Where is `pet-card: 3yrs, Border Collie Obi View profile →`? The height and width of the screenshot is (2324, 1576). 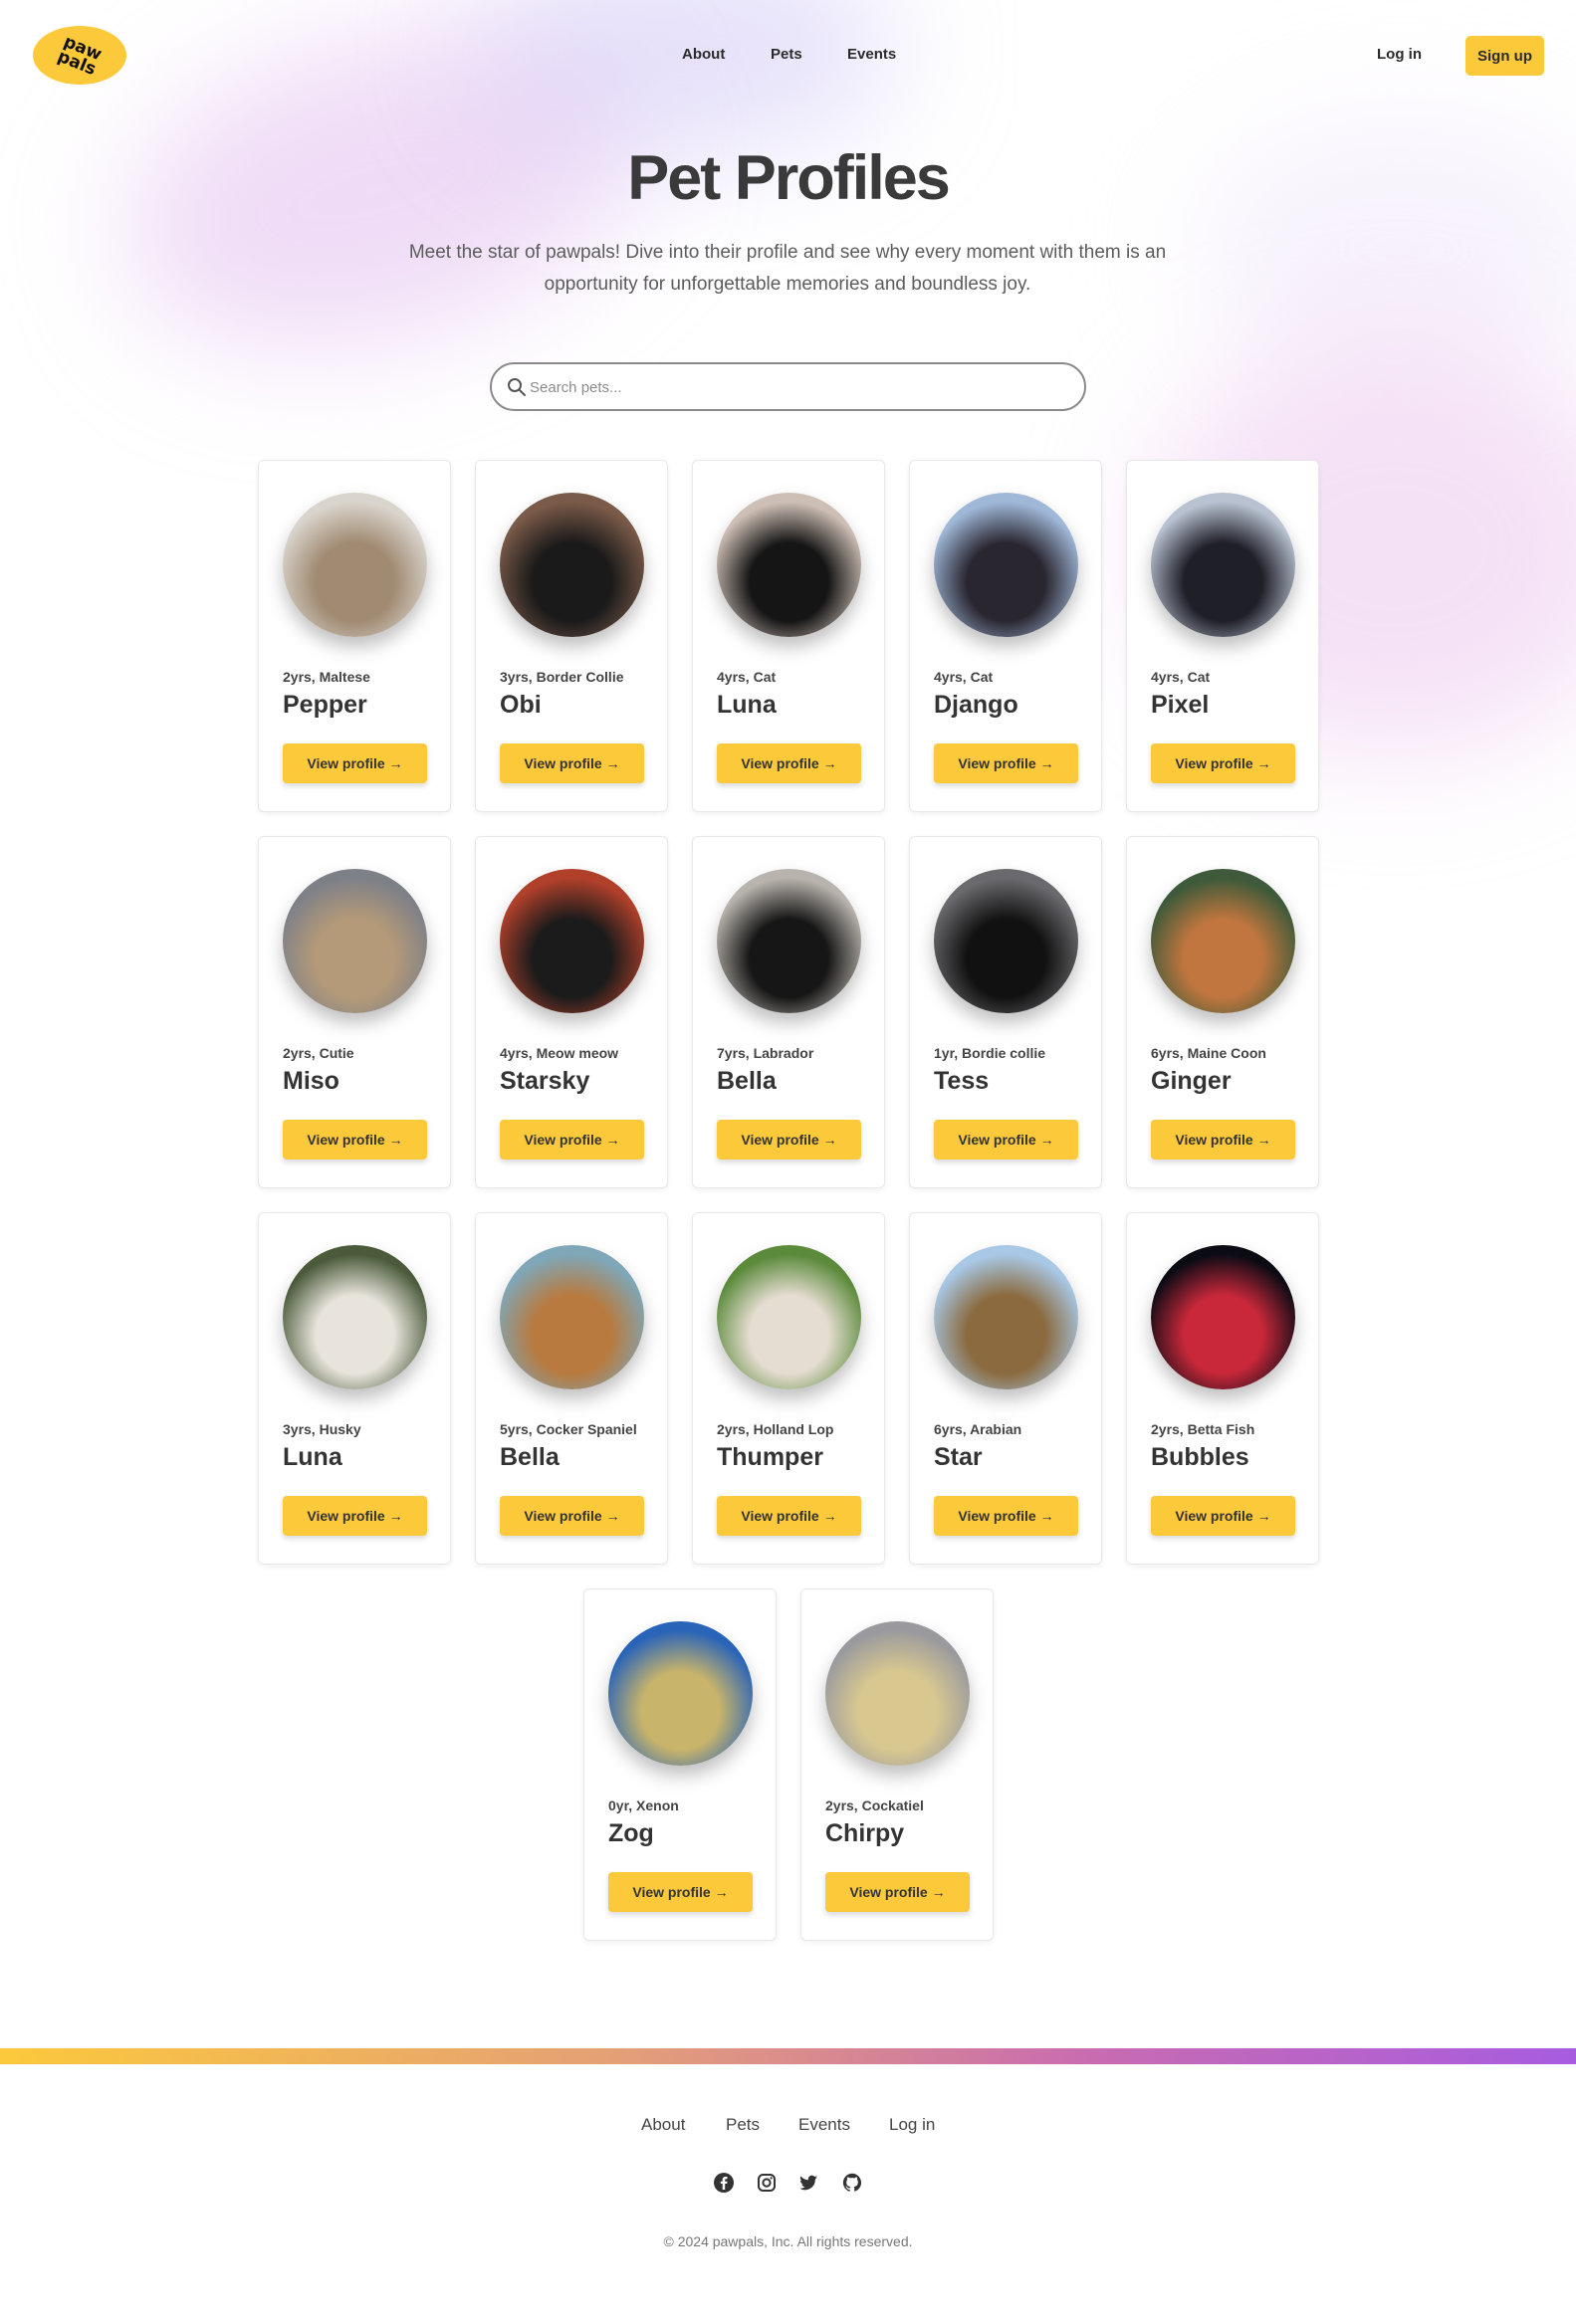 pet-card: 3yrs, Border Collie Obi View profile → is located at coordinates (571, 636).